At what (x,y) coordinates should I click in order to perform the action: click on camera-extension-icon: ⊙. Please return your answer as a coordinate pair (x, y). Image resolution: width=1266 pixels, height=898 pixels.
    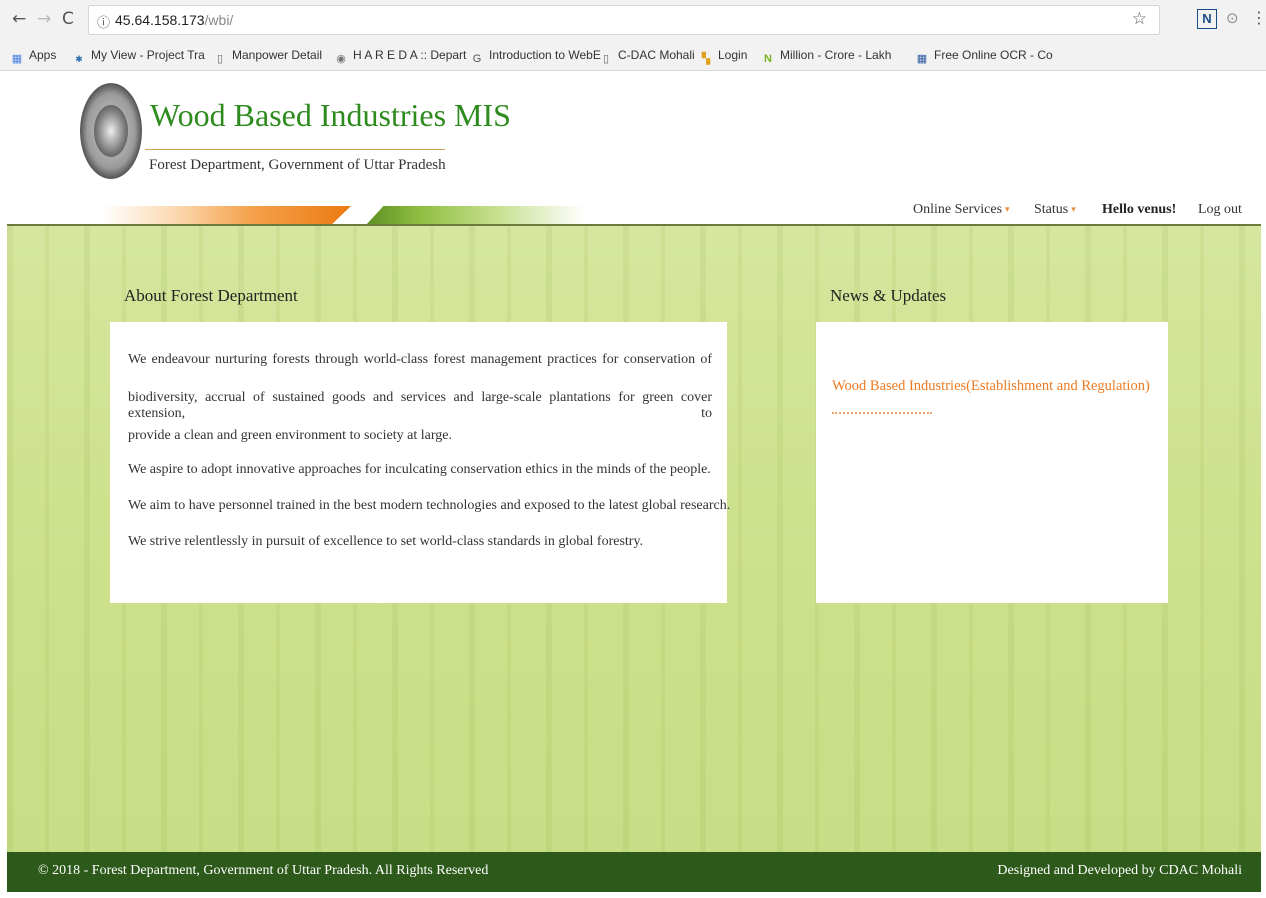
    Looking at the image, I should click on (1232, 18).